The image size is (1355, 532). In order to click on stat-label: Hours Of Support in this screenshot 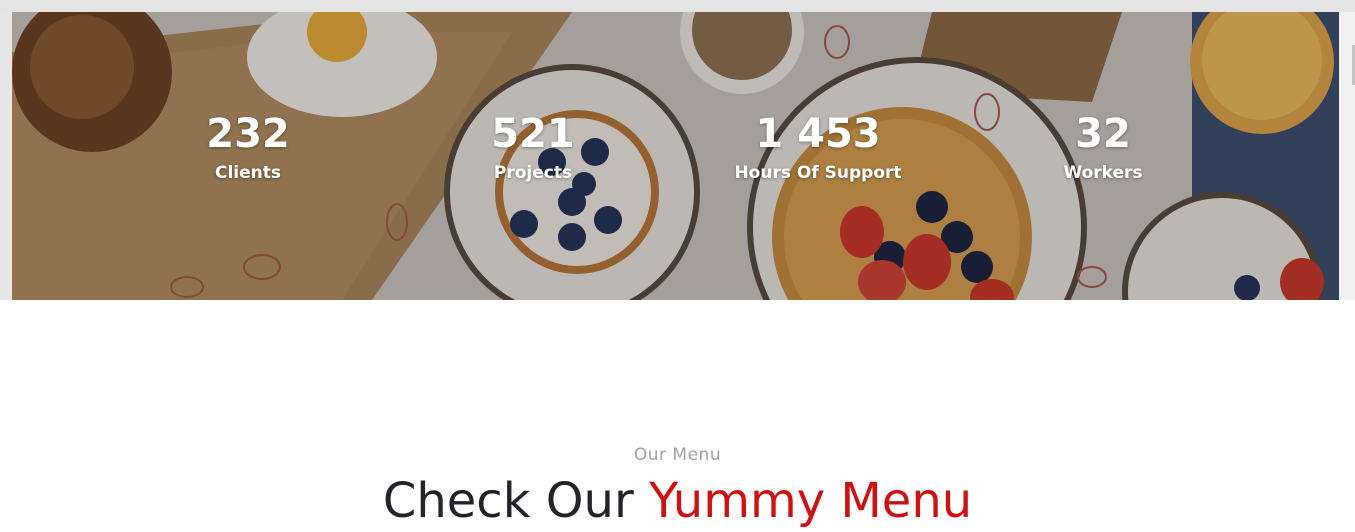, I will do `click(818, 173)`.